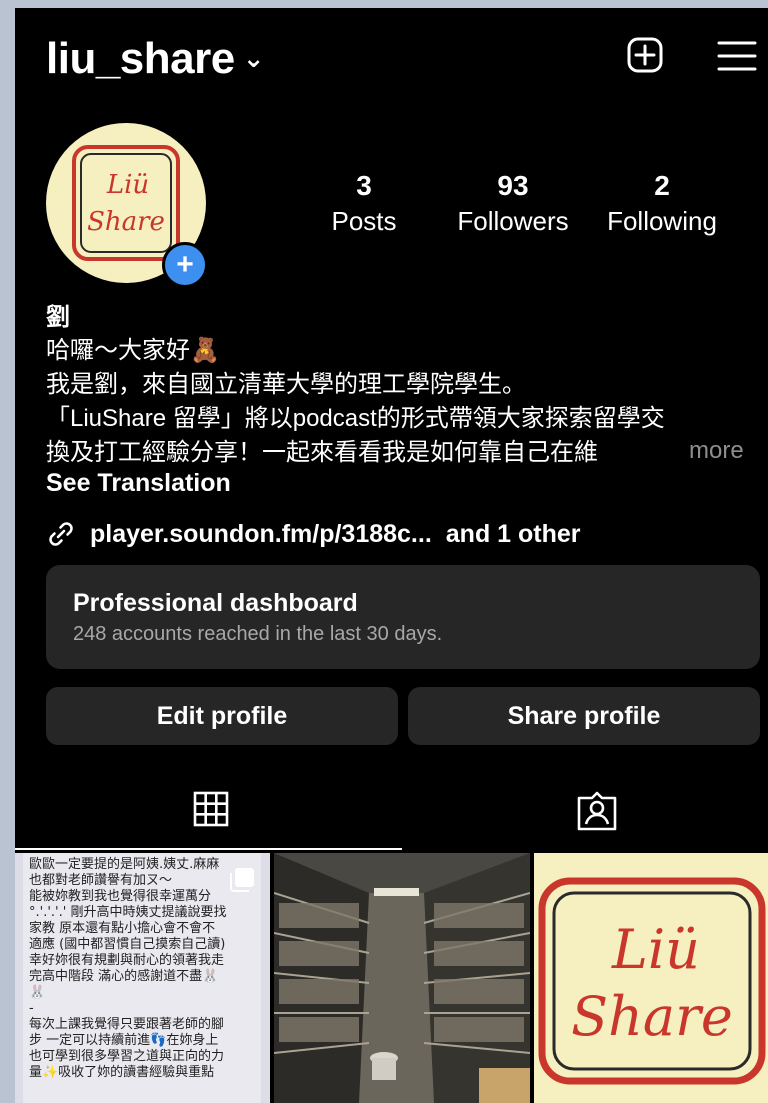 Image resolution: width=768 pixels, height=1103 pixels. What do you see at coordinates (242, 880) in the screenshot?
I see `multiple-posts-icon` at bounding box center [242, 880].